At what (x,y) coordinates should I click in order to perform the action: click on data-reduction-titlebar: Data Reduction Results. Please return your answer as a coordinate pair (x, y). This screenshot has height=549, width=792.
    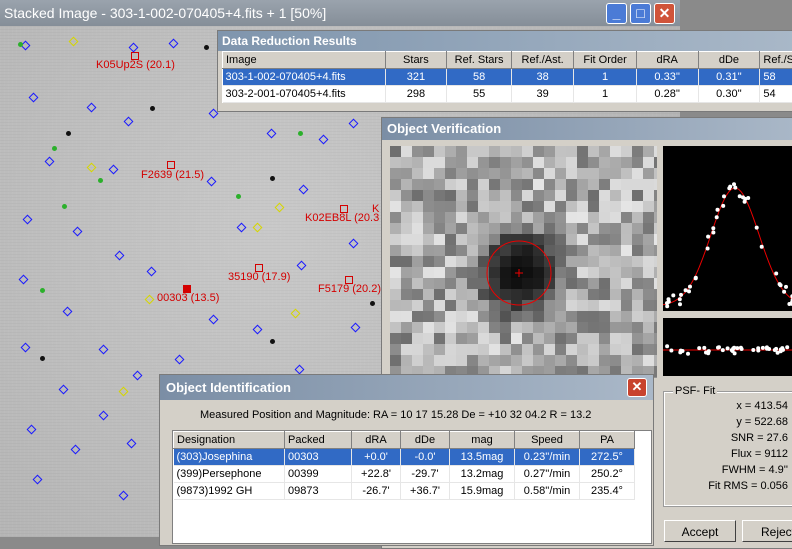
    Looking at the image, I should click on (505, 41).